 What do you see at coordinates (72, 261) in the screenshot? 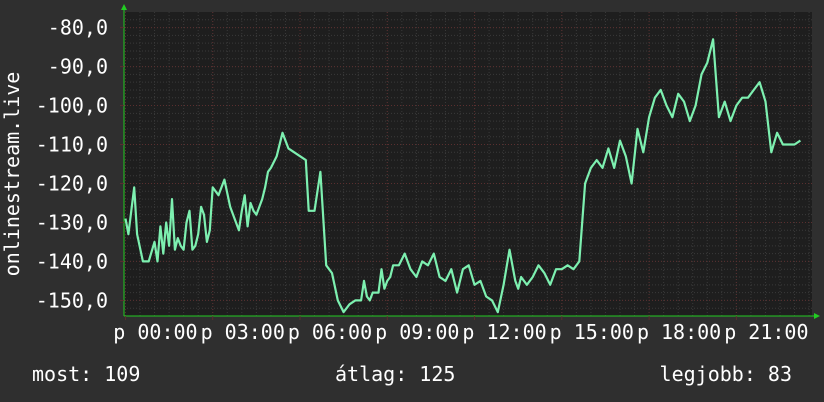
I see `y-tick-label: -140,0` at bounding box center [72, 261].